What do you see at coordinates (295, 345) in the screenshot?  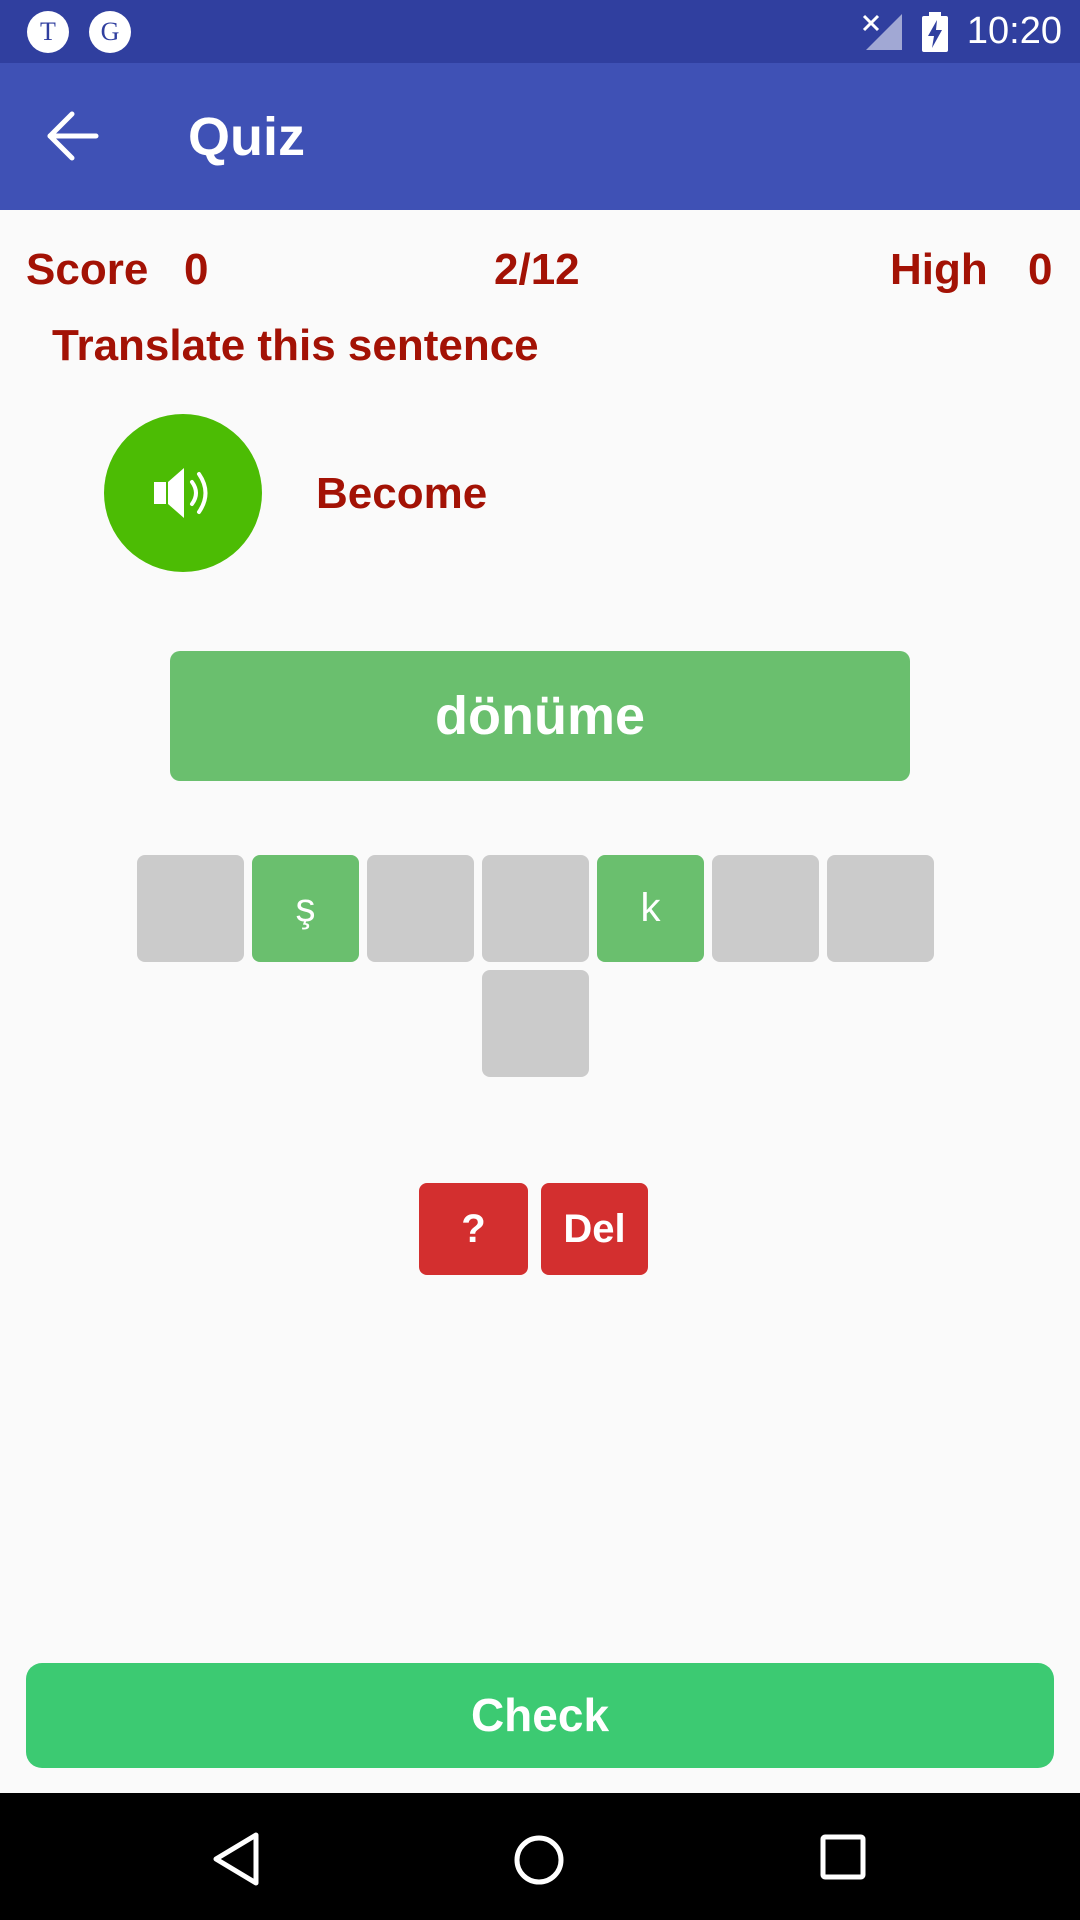 I see `instruction-text: Translate this sentence` at bounding box center [295, 345].